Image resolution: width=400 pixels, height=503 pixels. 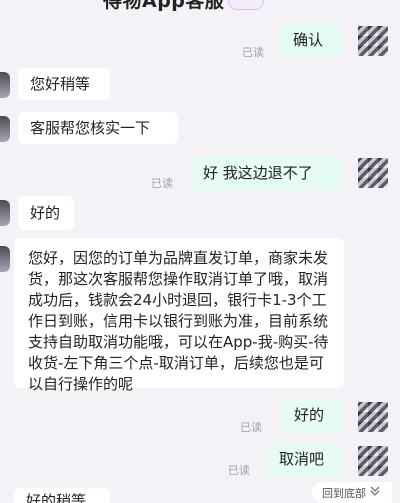 What do you see at coordinates (266, 173) in the screenshot?
I see `message-bubble-user: 好 我这边退不了` at bounding box center [266, 173].